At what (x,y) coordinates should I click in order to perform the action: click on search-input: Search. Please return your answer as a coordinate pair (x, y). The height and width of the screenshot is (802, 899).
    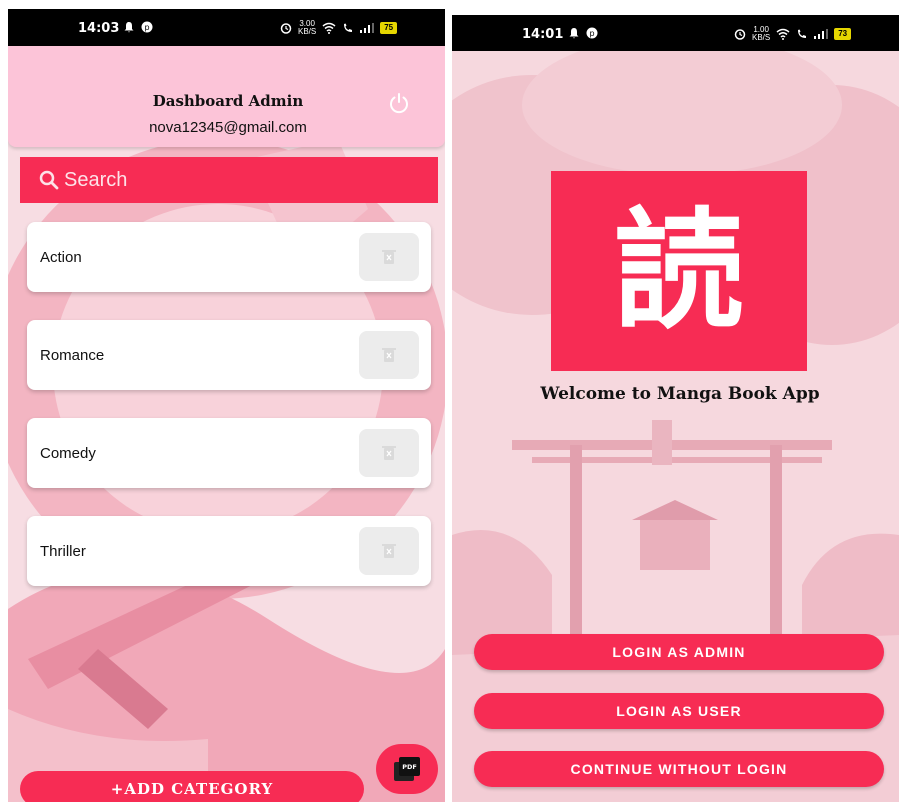
    Looking at the image, I should click on (229, 180).